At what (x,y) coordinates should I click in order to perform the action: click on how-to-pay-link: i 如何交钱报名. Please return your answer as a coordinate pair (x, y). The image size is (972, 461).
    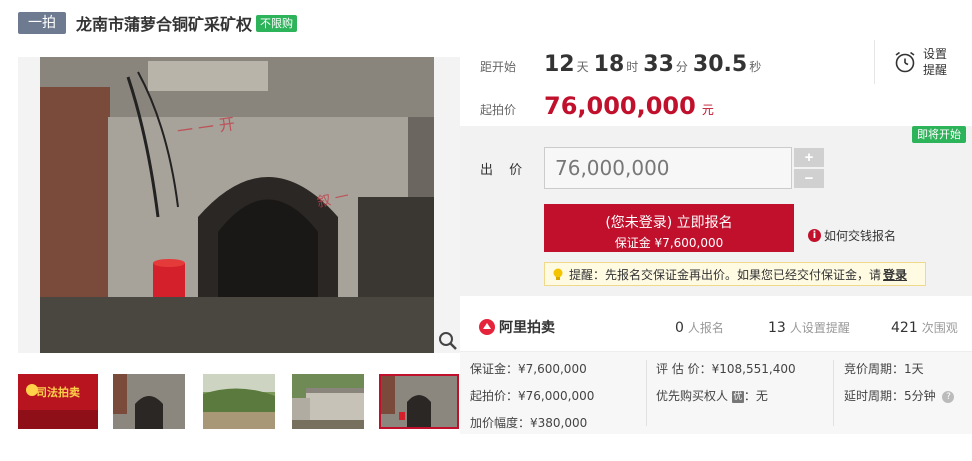
    Looking at the image, I should click on (852, 235).